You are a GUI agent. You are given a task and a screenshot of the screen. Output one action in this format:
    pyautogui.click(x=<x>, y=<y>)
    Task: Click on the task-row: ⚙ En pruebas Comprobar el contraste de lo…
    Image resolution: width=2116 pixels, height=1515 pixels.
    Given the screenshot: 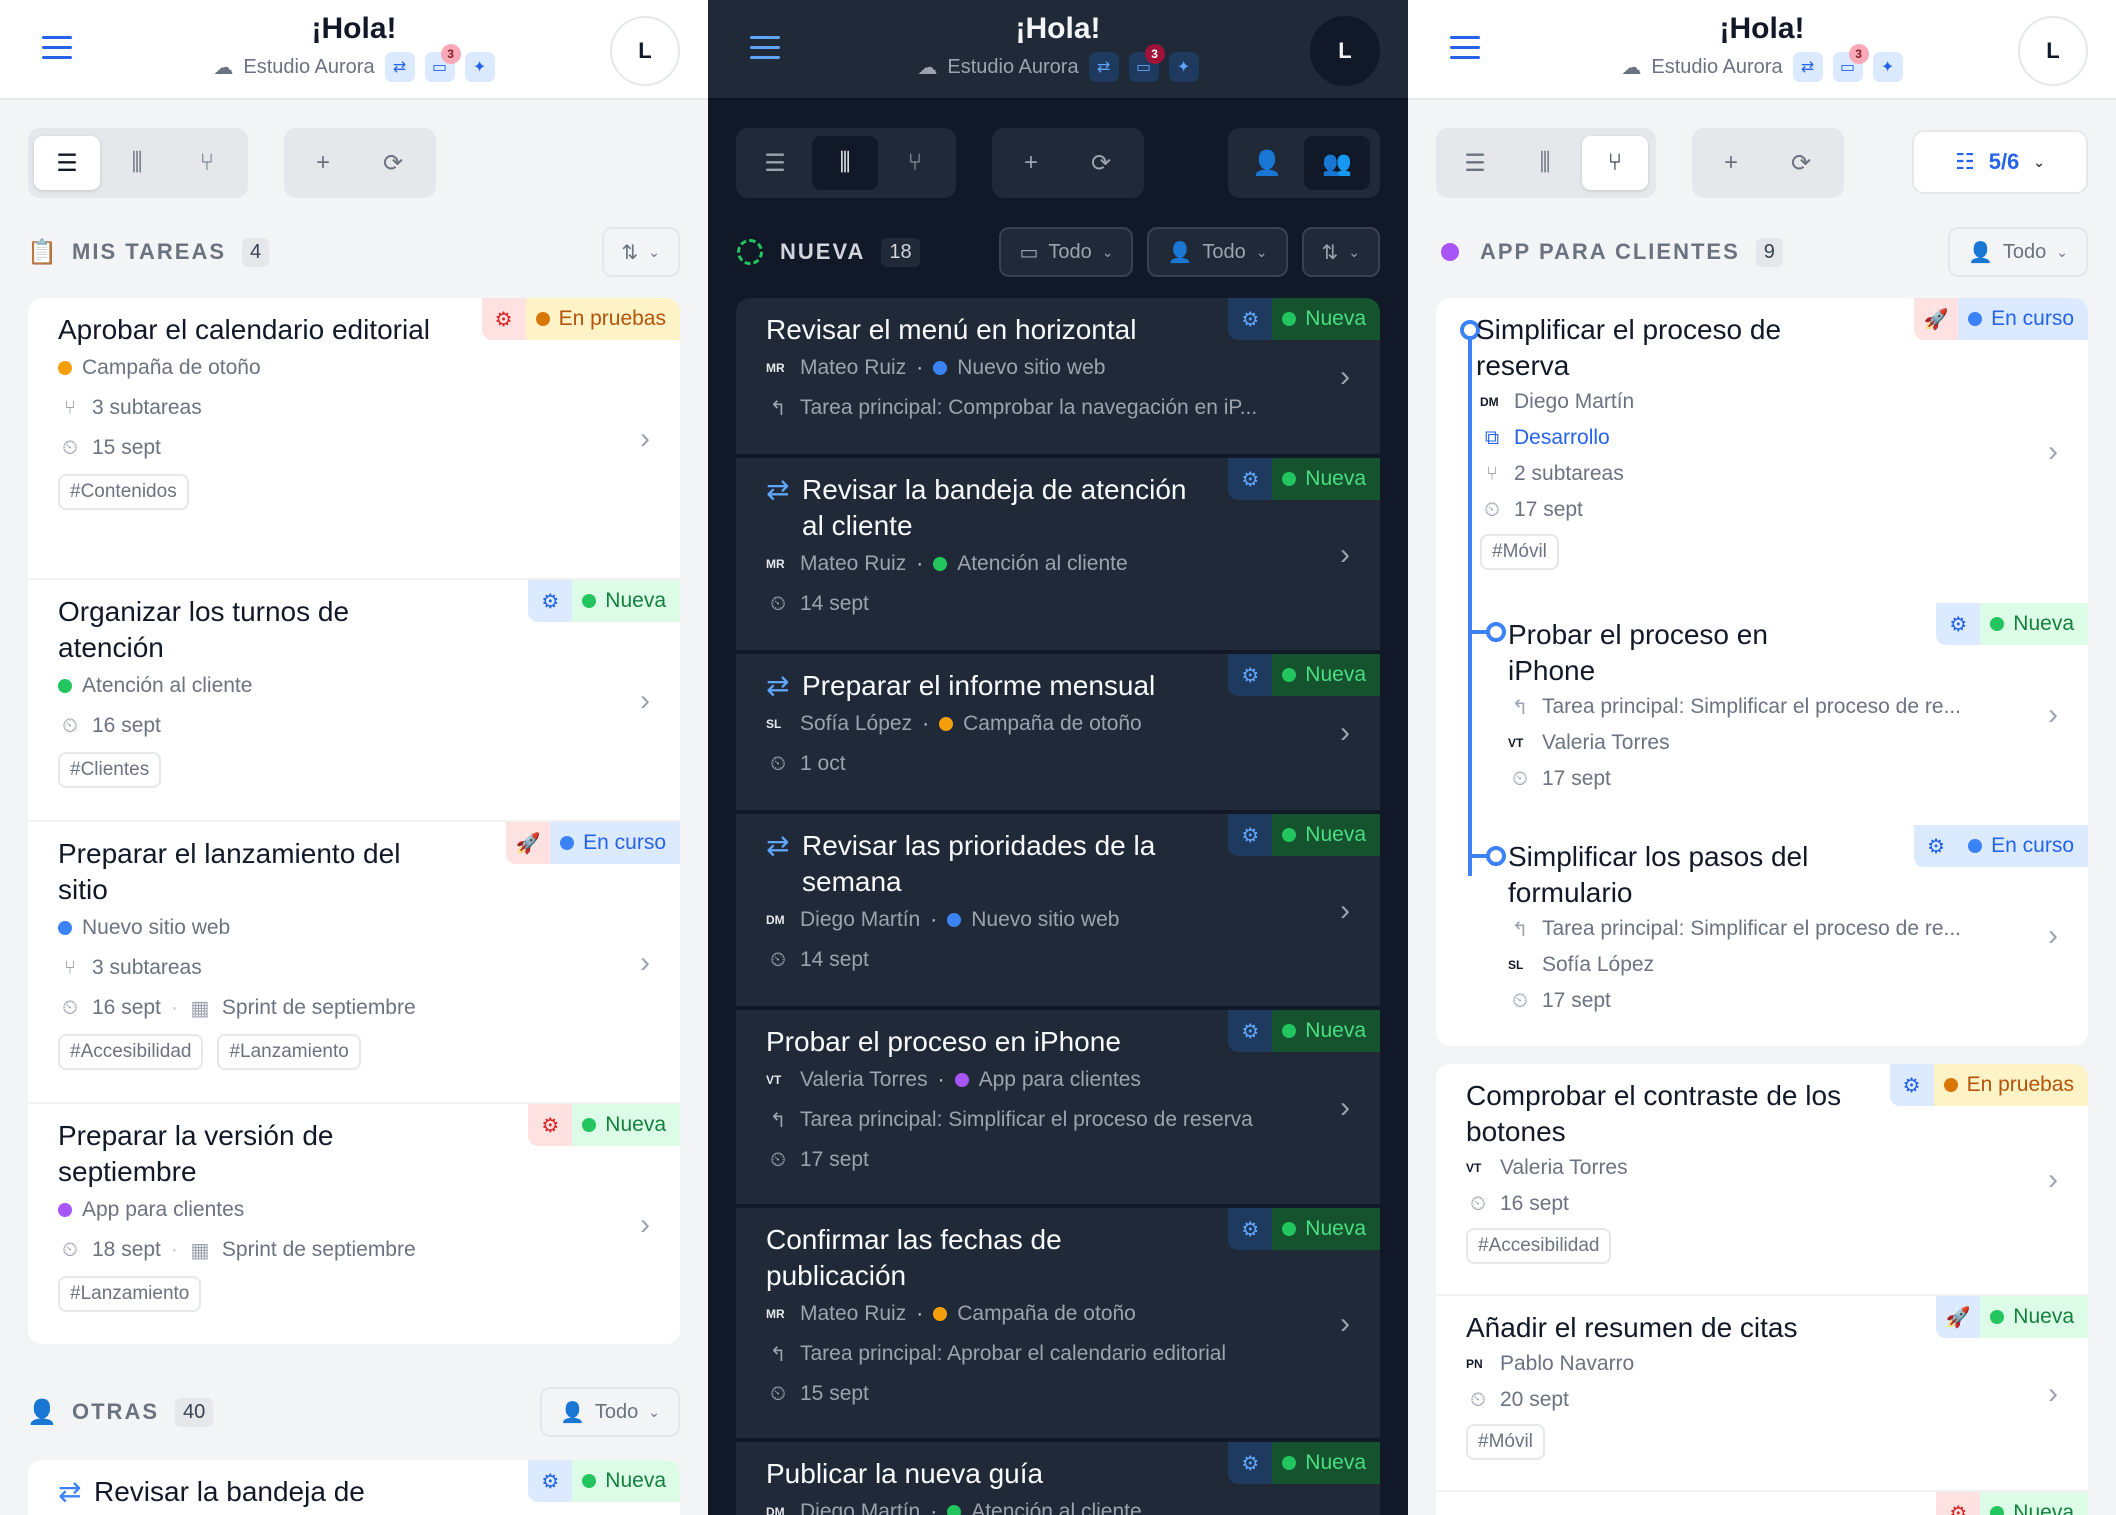 What is the action you would take?
    pyautogui.click(x=1762, y=1180)
    